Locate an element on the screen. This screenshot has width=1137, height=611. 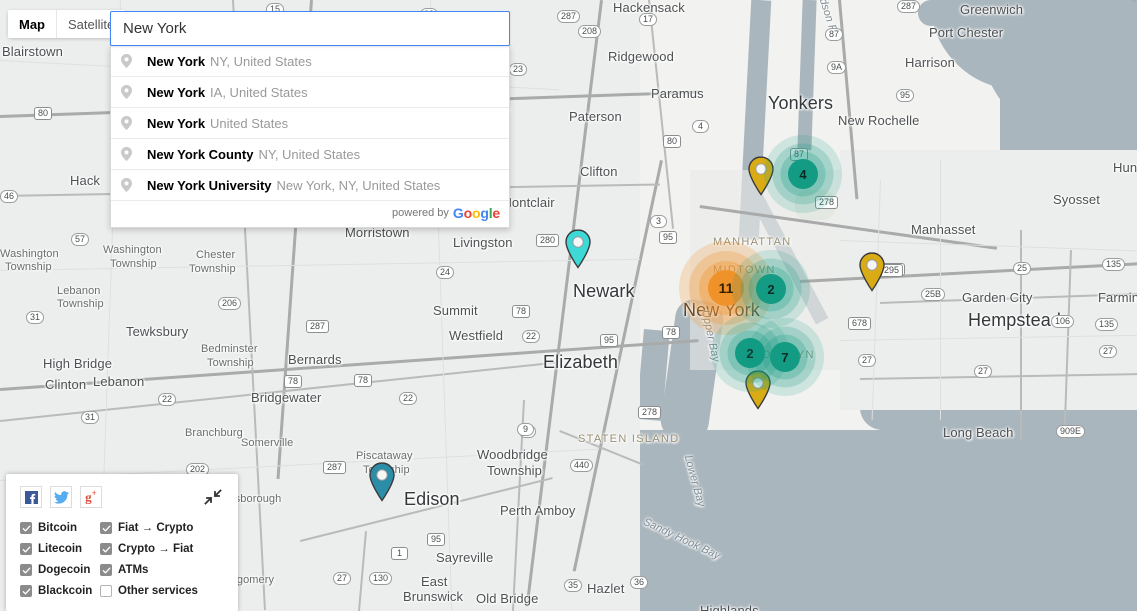
autocomplete-item: New York United States is located at coordinates (310, 123).